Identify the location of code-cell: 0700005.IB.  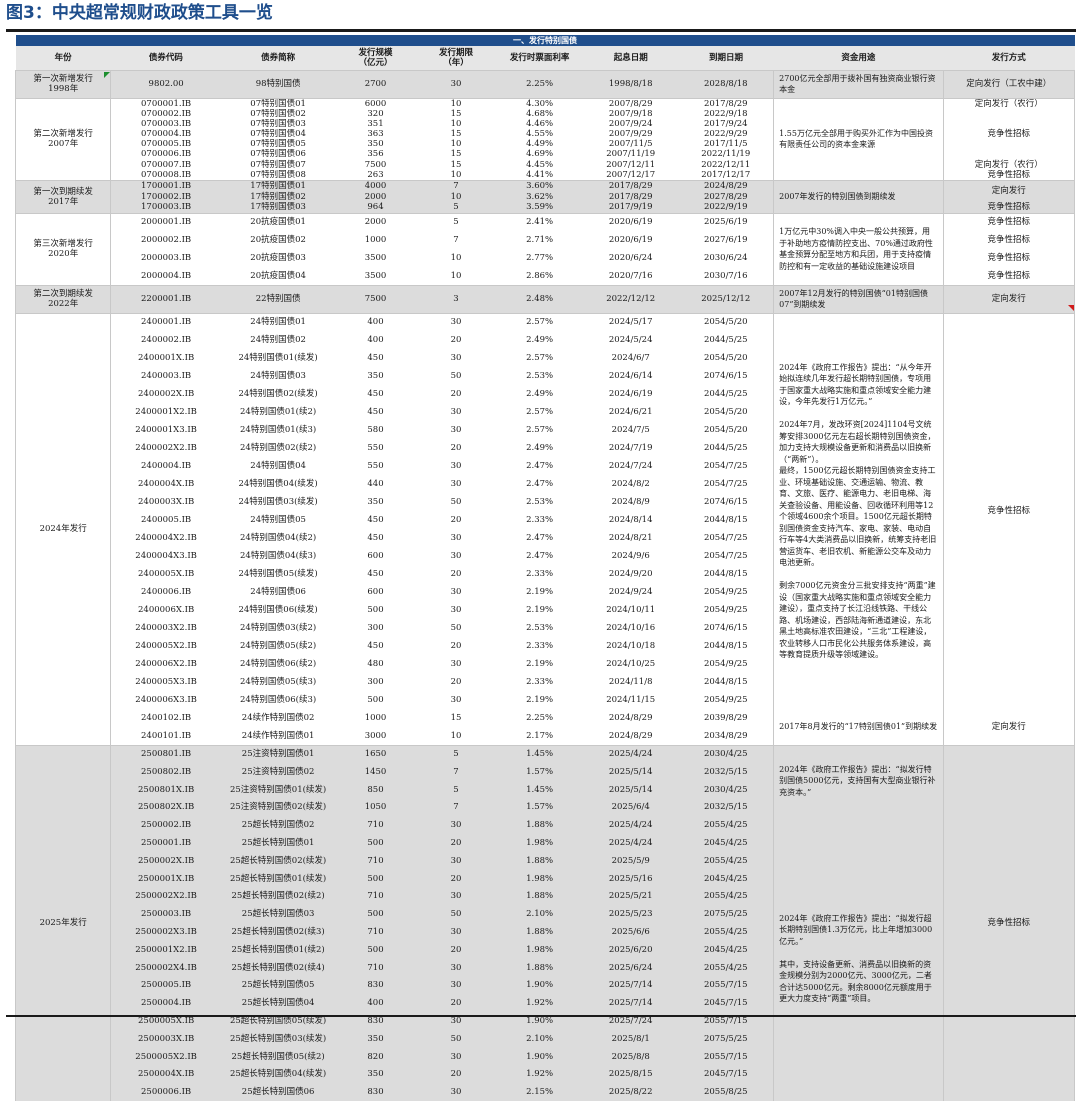
(166, 144).